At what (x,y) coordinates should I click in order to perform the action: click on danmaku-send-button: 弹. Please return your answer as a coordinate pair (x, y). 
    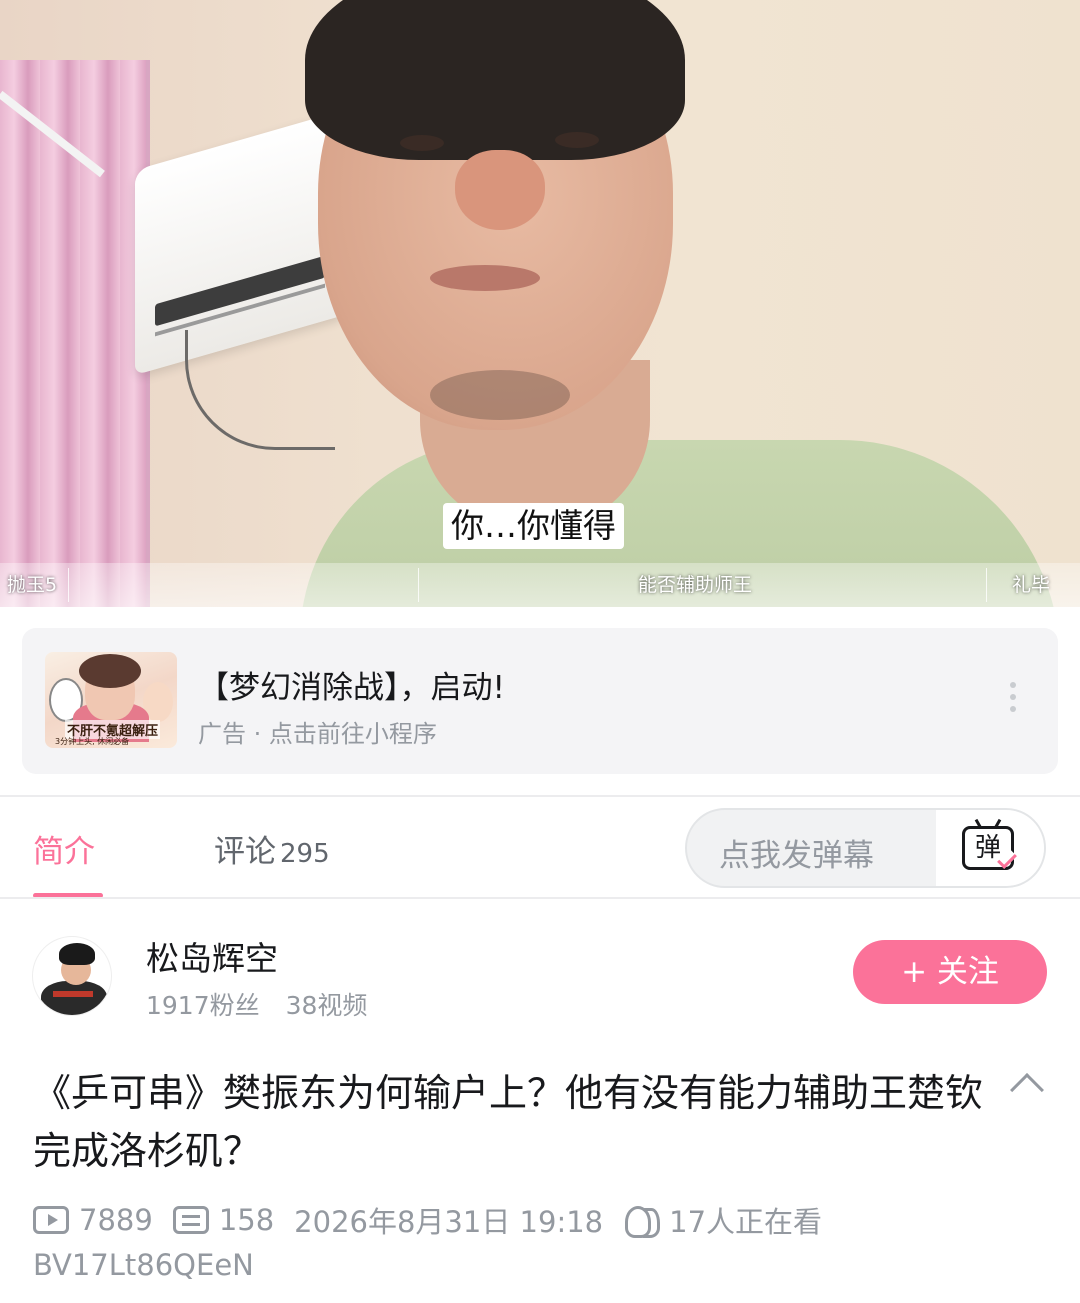
    Looking at the image, I should click on (990, 848).